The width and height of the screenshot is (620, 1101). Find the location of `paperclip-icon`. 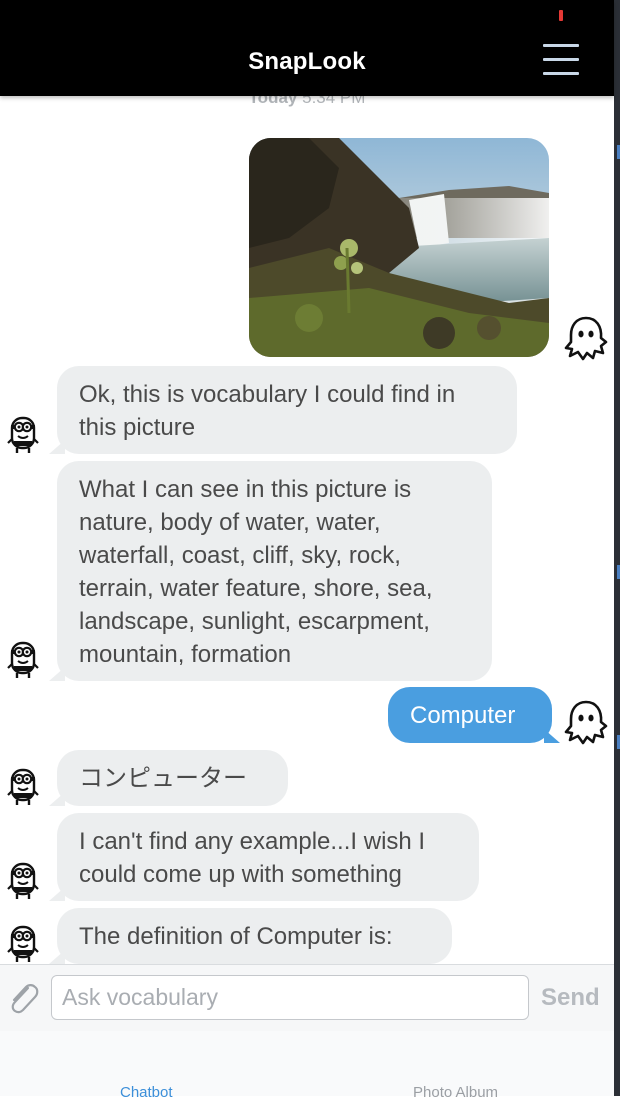

paperclip-icon is located at coordinates (23, 998).